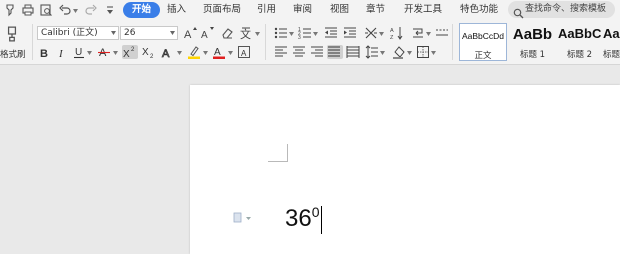 The width and height of the screenshot is (620, 254). I want to click on superscript-icon: X2, so click(130, 52).